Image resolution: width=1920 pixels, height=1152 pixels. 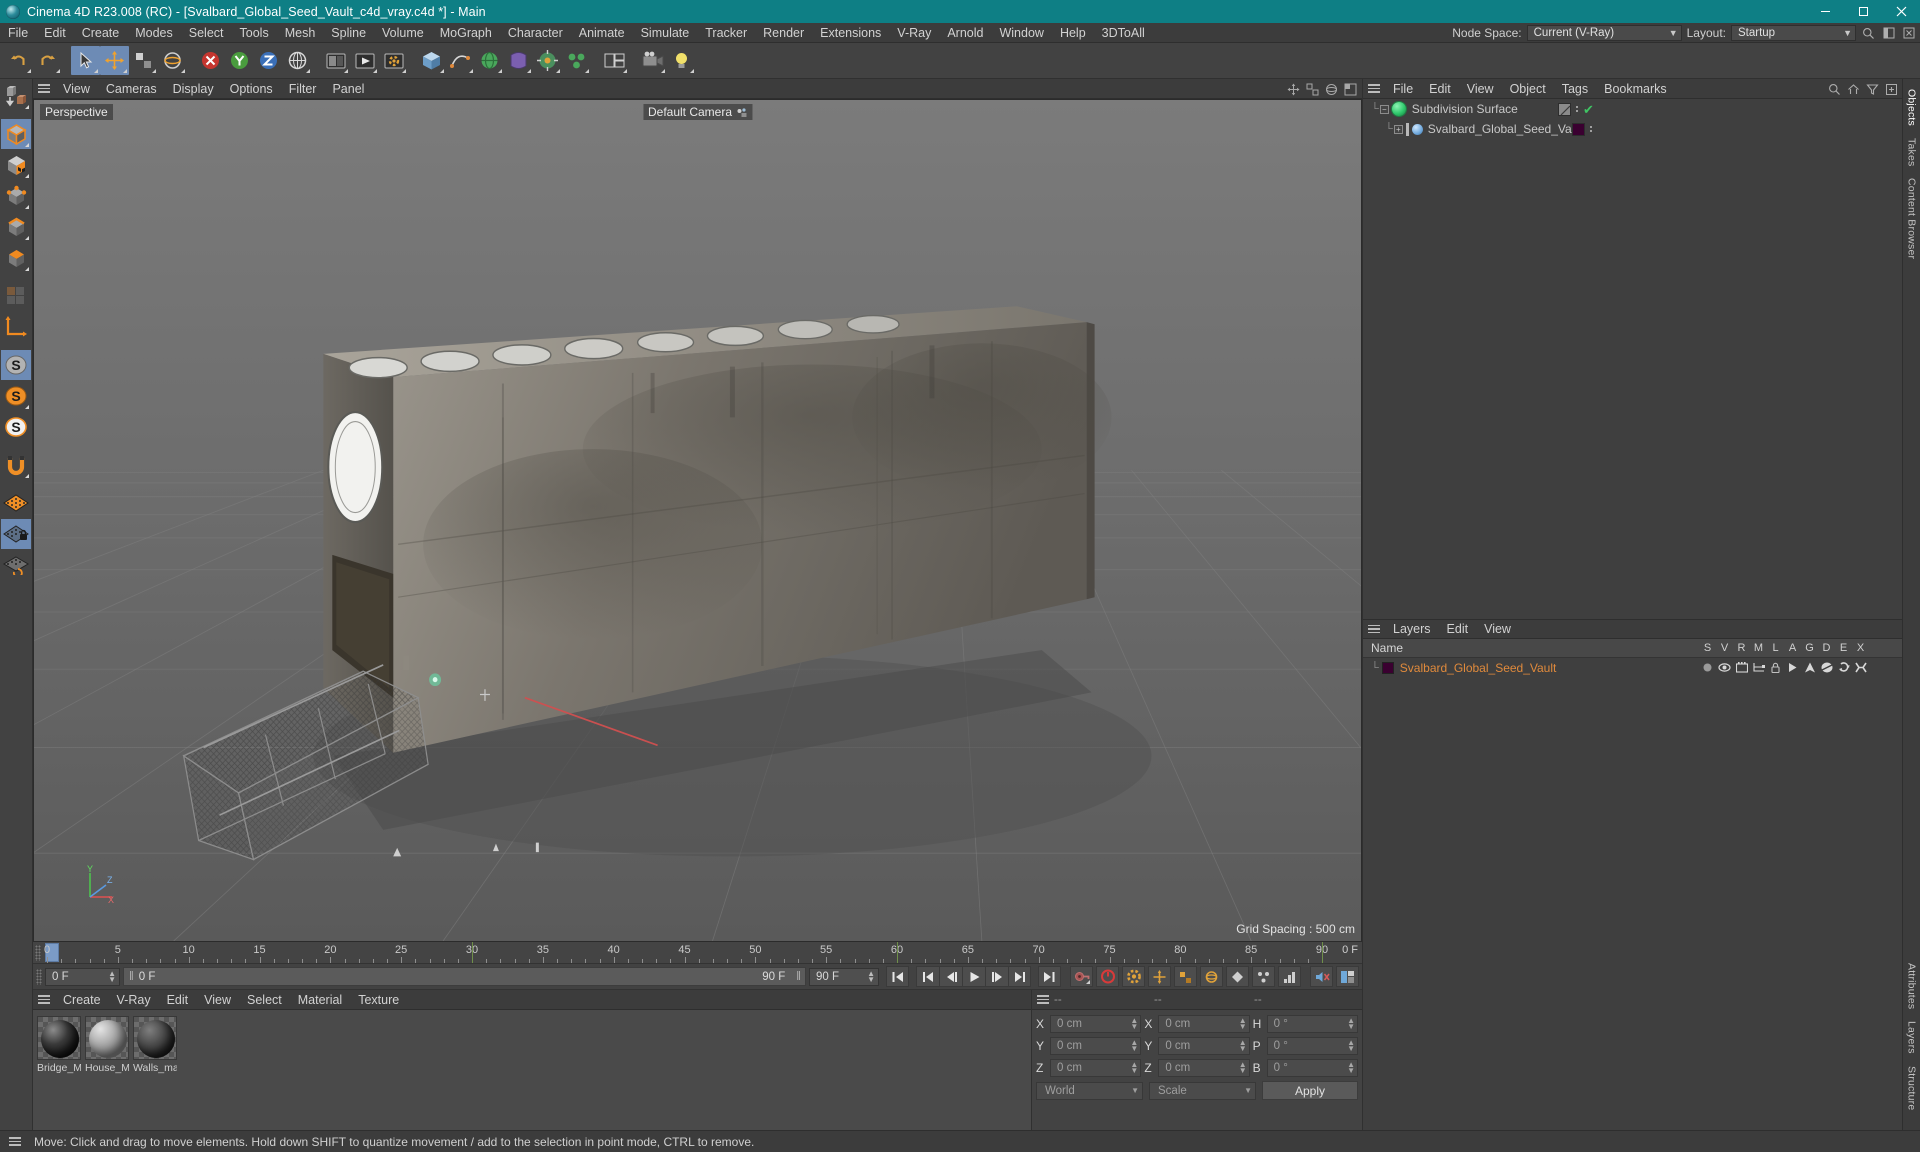 I want to click on node-space-dropdown: Current (V-Ray) ▼, so click(x=1604, y=33).